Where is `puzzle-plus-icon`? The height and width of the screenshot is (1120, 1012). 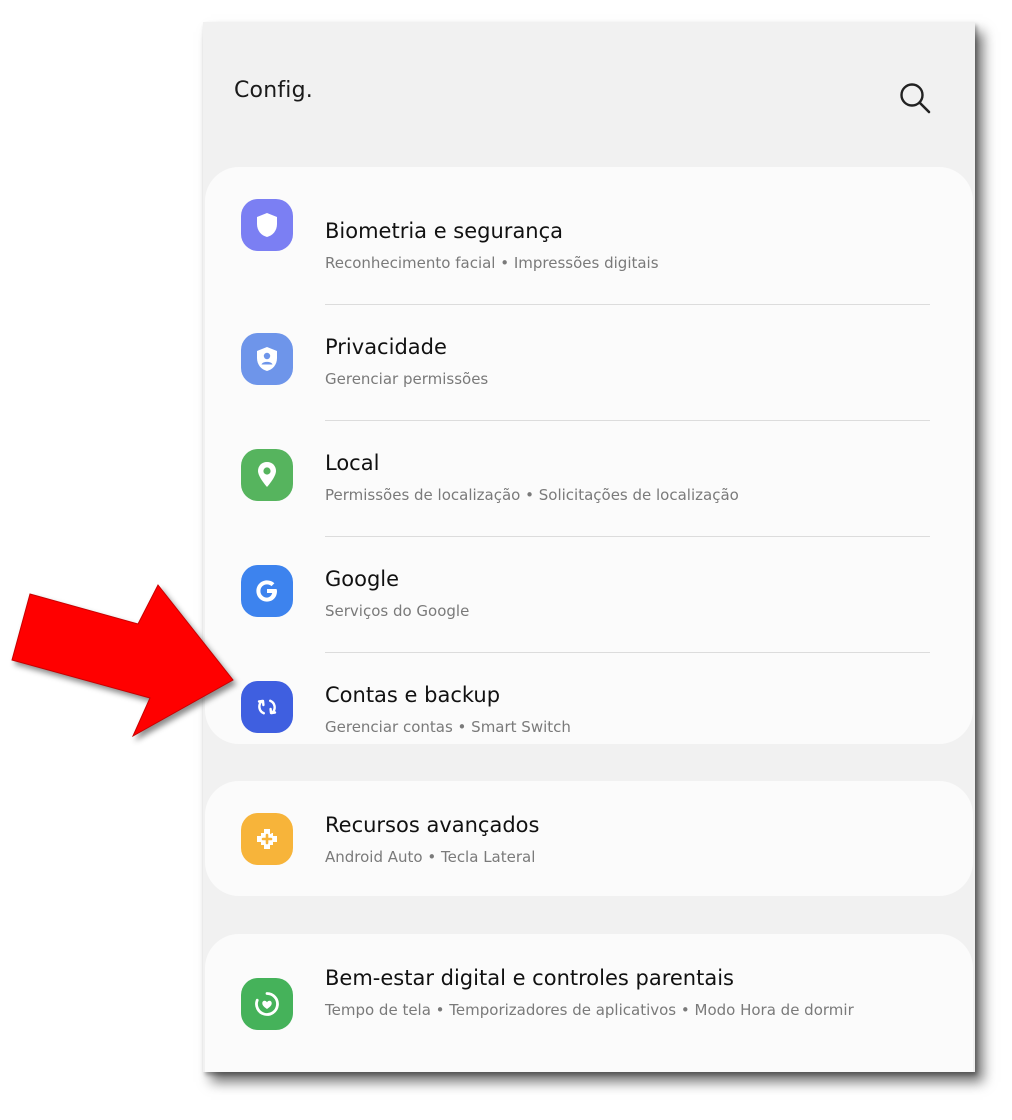 puzzle-plus-icon is located at coordinates (267, 839).